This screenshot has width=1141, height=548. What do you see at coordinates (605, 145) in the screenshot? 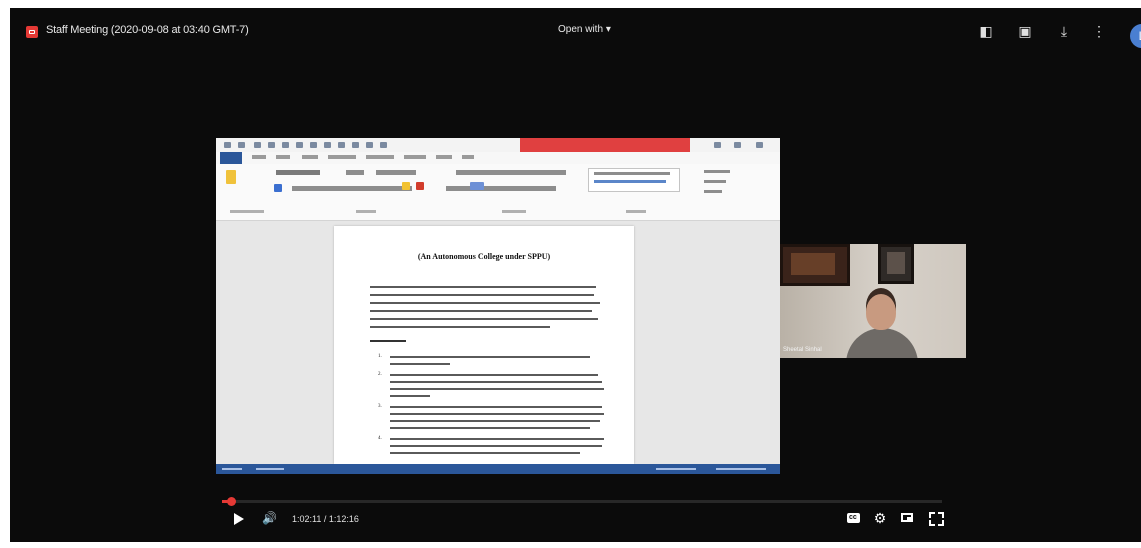
I see `window-title-bar` at bounding box center [605, 145].